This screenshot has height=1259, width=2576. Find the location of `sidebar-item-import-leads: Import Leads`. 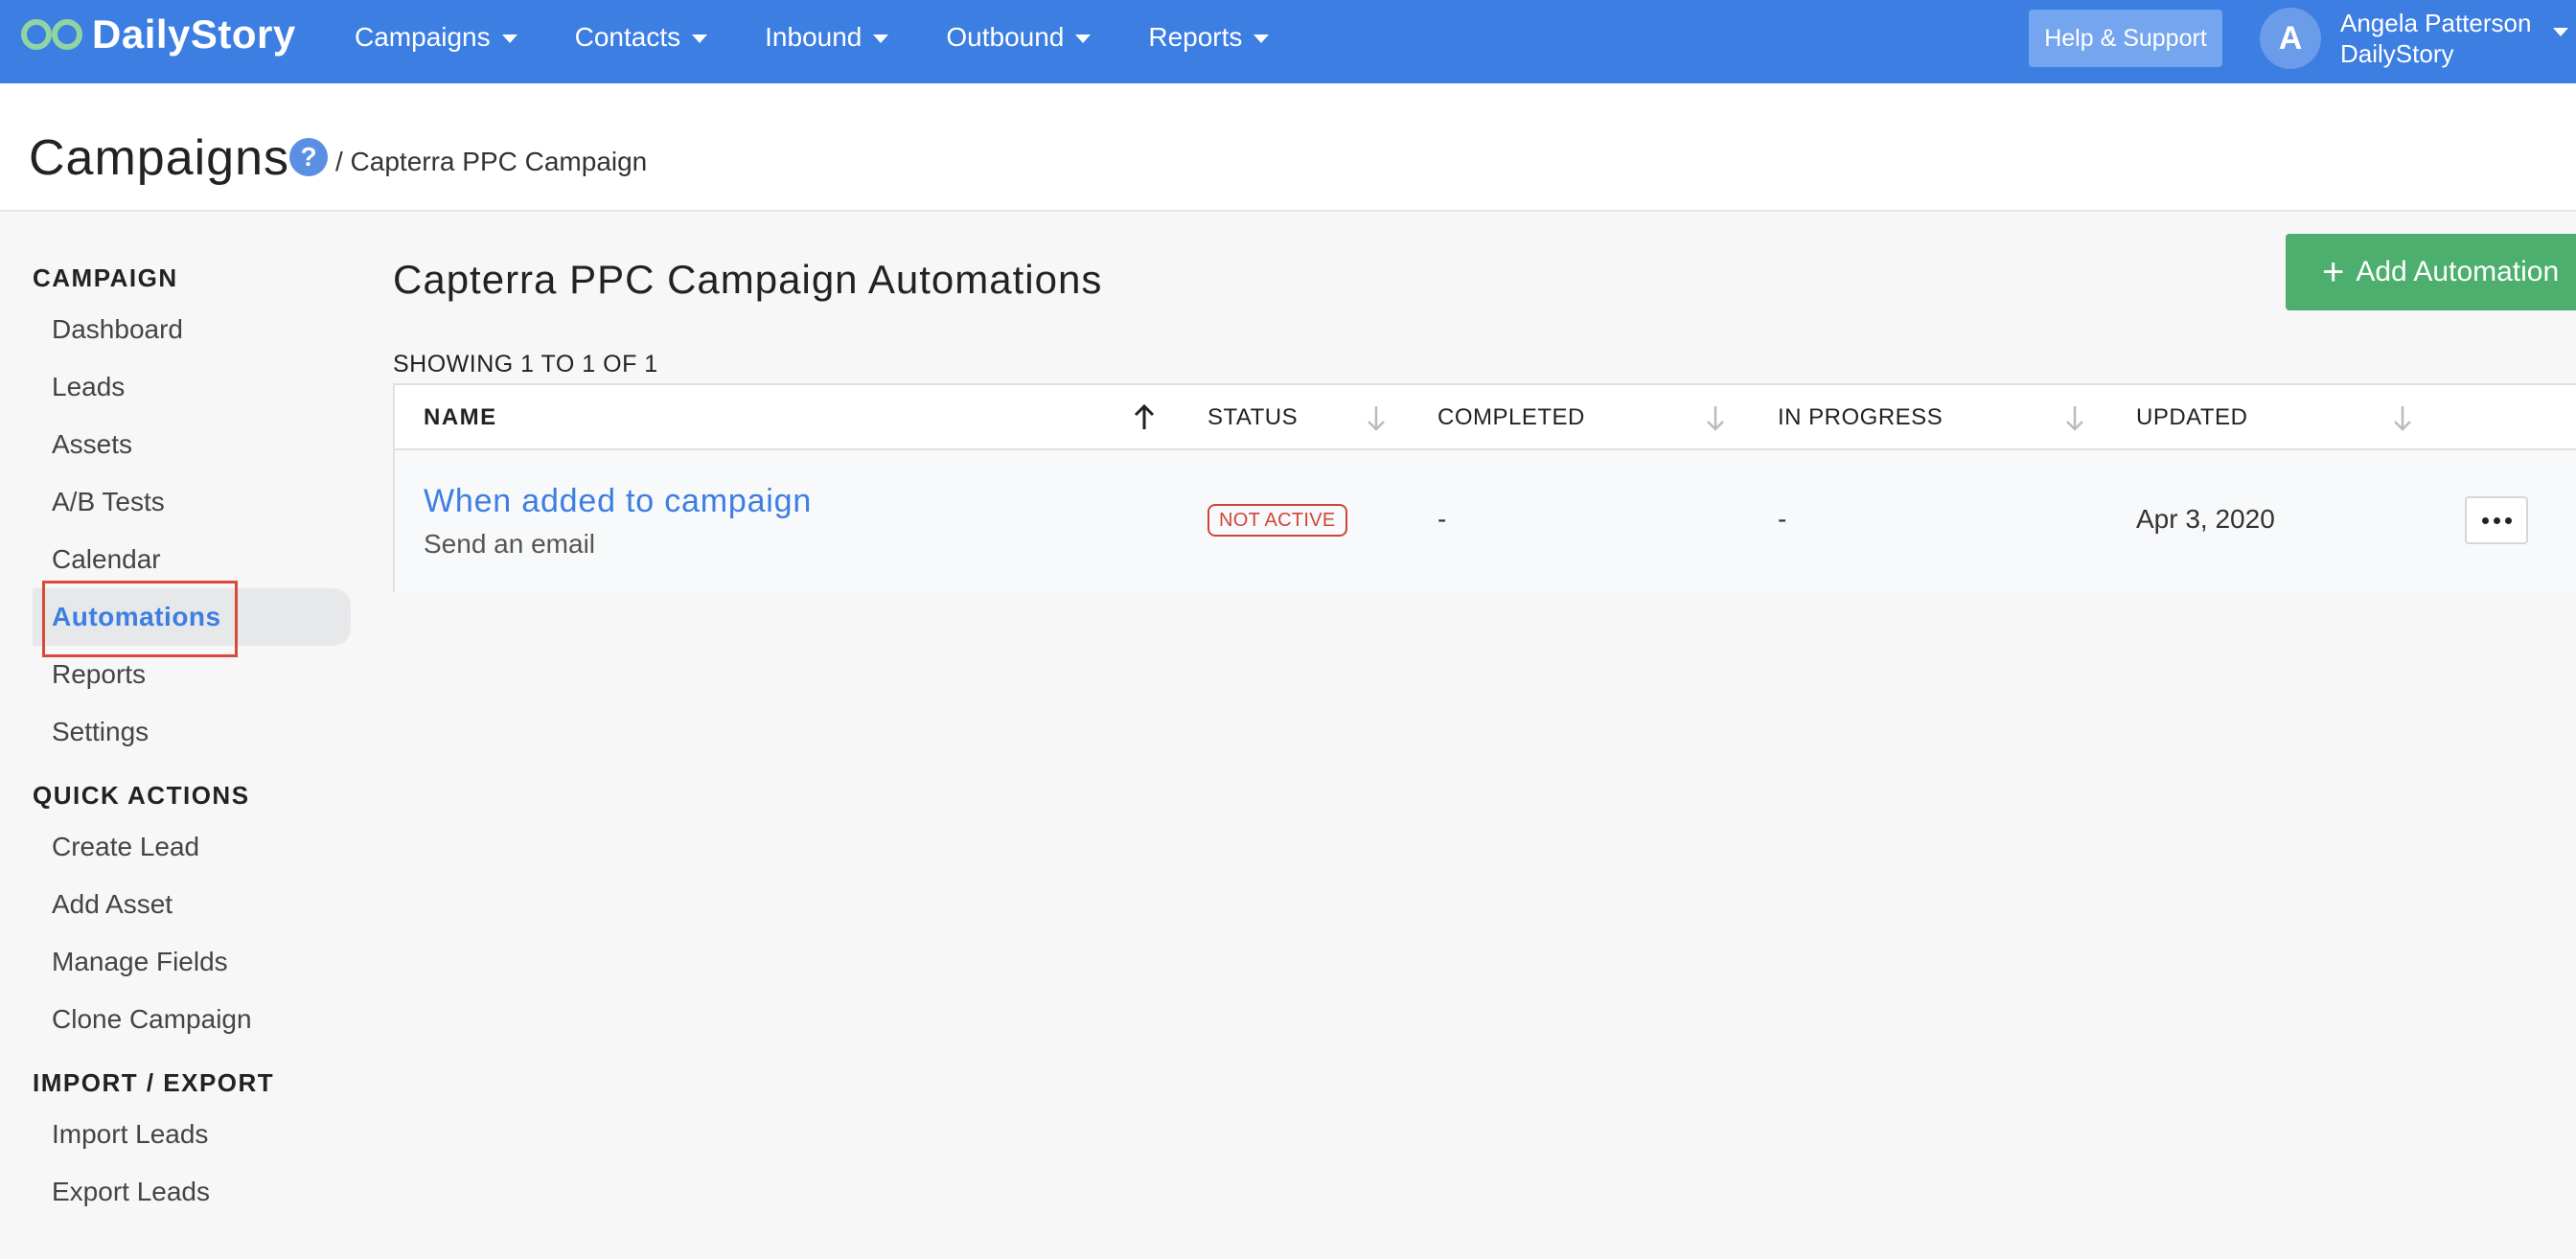

sidebar-item-import-leads: Import Leads is located at coordinates (130, 1135).